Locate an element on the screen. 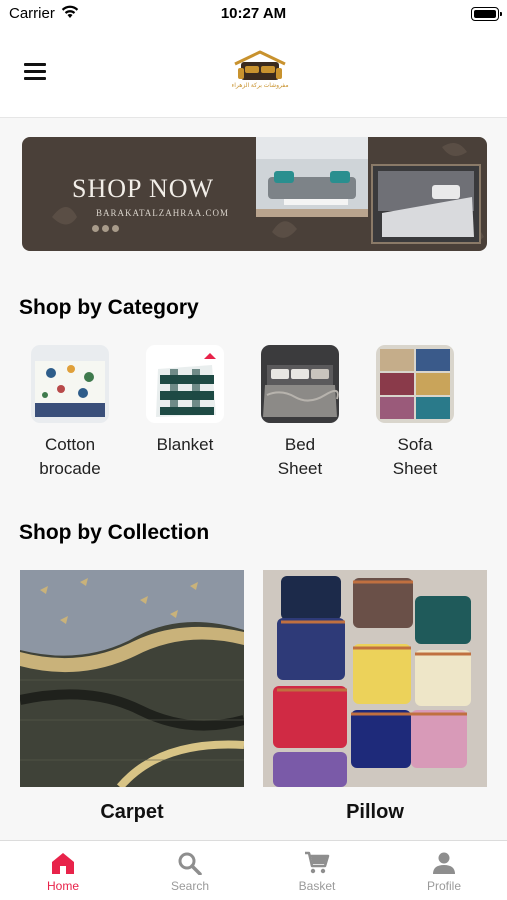 The image size is (507, 900). blanket-image is located at coordinates (185, 384).